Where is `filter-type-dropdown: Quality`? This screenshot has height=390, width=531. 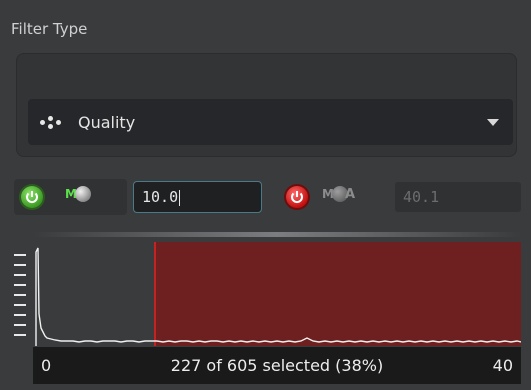 filter-type-dropdown: Quality is located at coordinates (270, 122).